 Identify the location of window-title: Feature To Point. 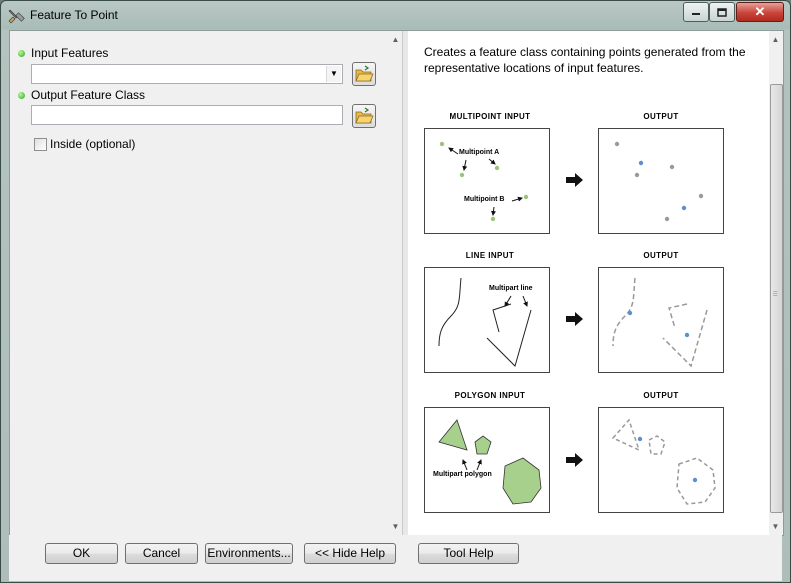
(74, 15).